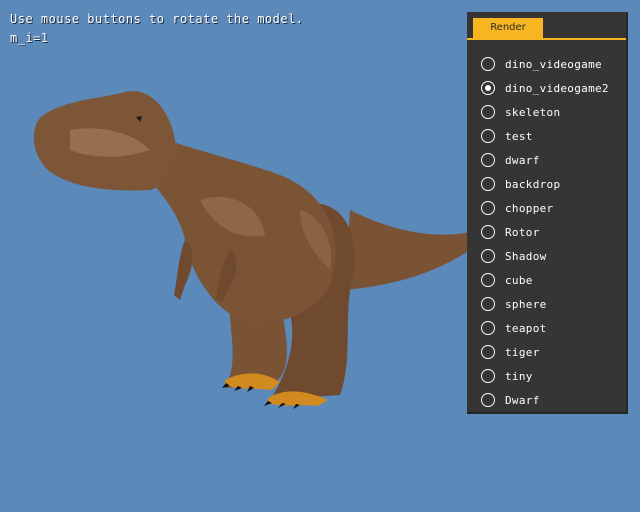 Image resolution: width=640 pixels, height=512 pixels. Describe the element at coordinates (29, 38) in the screenshot. I see `model-index-text: m_i=1` at that location.